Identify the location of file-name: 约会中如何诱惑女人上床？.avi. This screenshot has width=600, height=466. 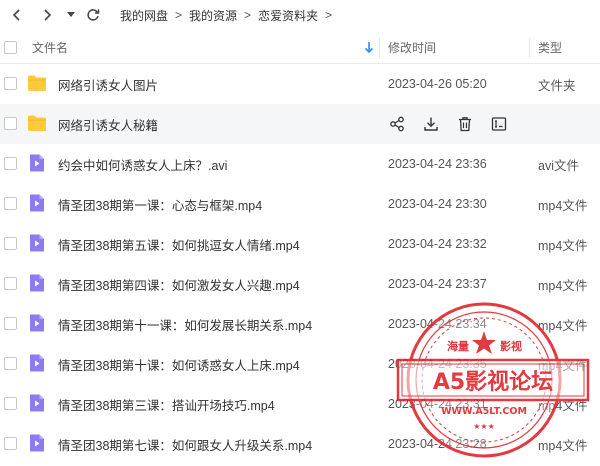
(142, 164).